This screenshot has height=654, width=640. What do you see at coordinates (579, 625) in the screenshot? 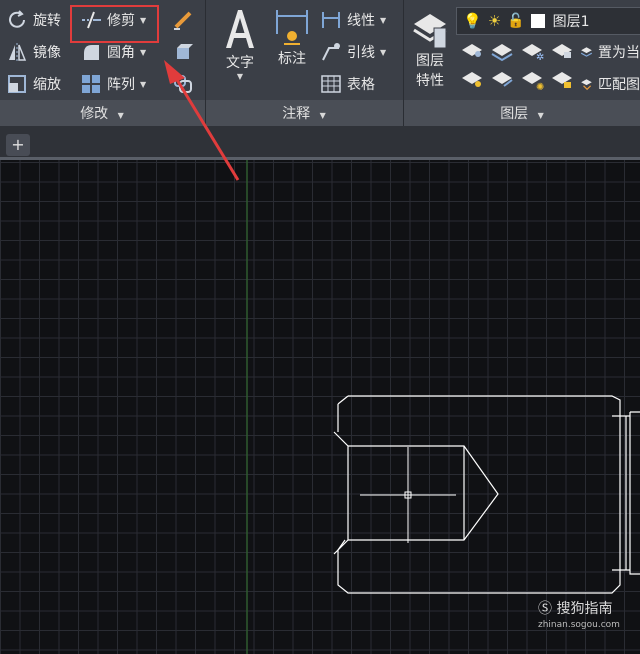
I see `watermark-url: zhinan.sogou.com` at bounding box center [579, 625].